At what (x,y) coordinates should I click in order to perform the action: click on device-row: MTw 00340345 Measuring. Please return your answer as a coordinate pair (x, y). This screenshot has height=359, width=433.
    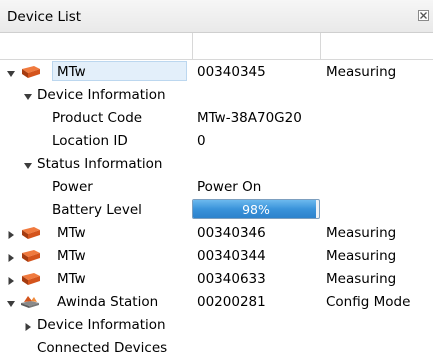
    Looking at the image, I should click on (216, 71).